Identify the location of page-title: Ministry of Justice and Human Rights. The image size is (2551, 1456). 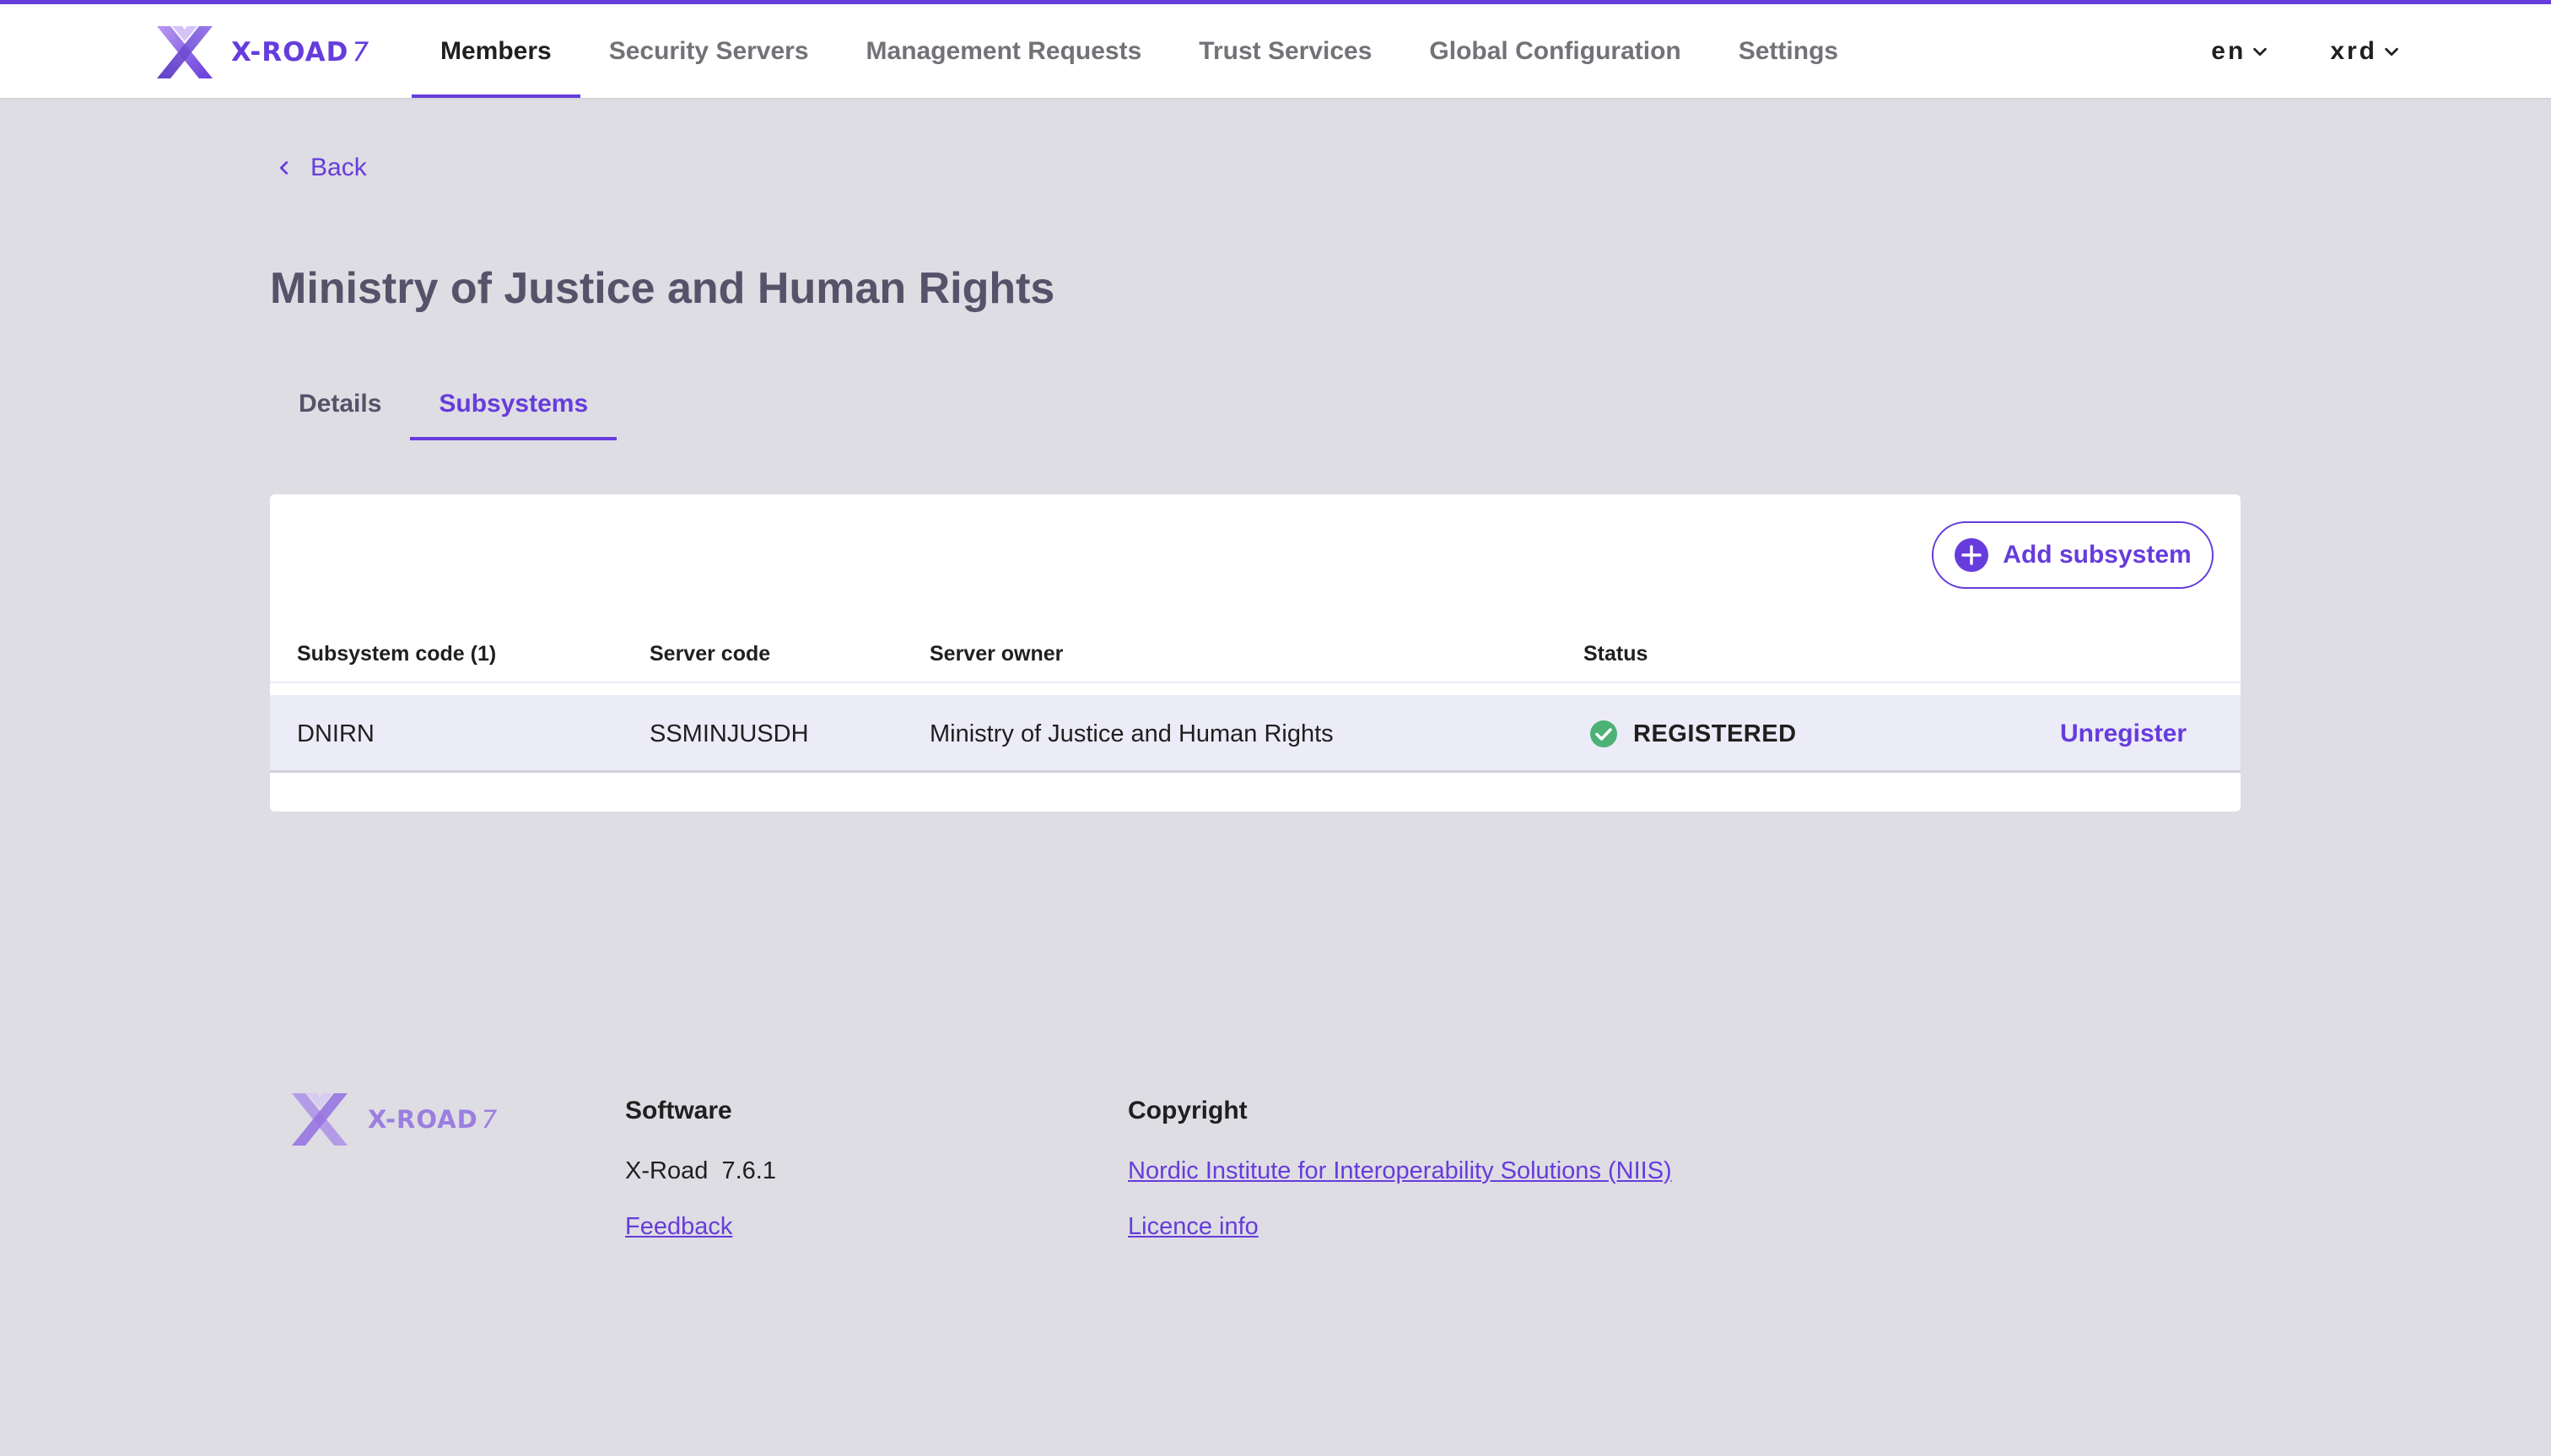
(662, 288).